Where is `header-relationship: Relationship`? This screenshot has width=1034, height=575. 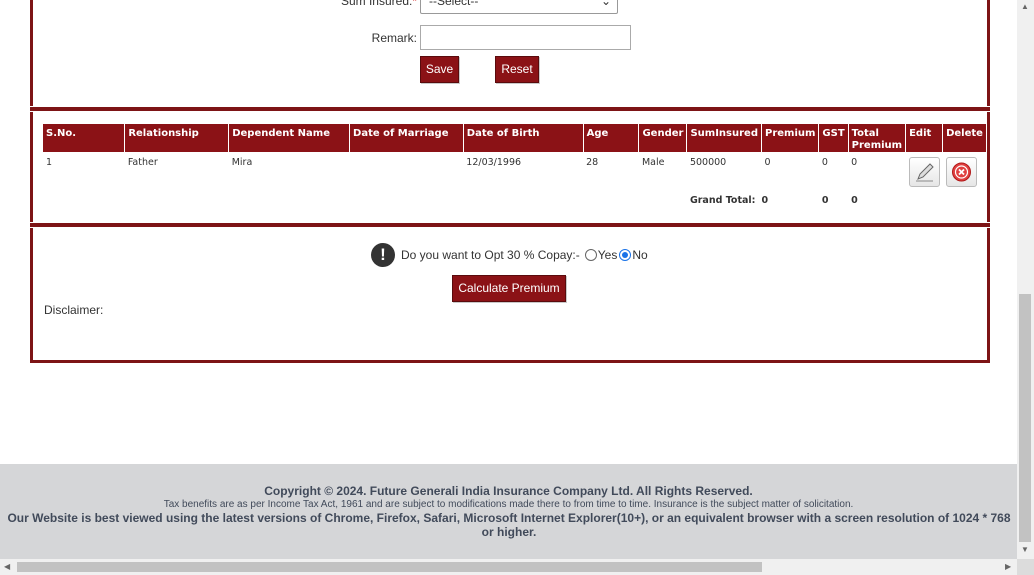 header-relationship: Relationship is located at coordinates (177, 138).